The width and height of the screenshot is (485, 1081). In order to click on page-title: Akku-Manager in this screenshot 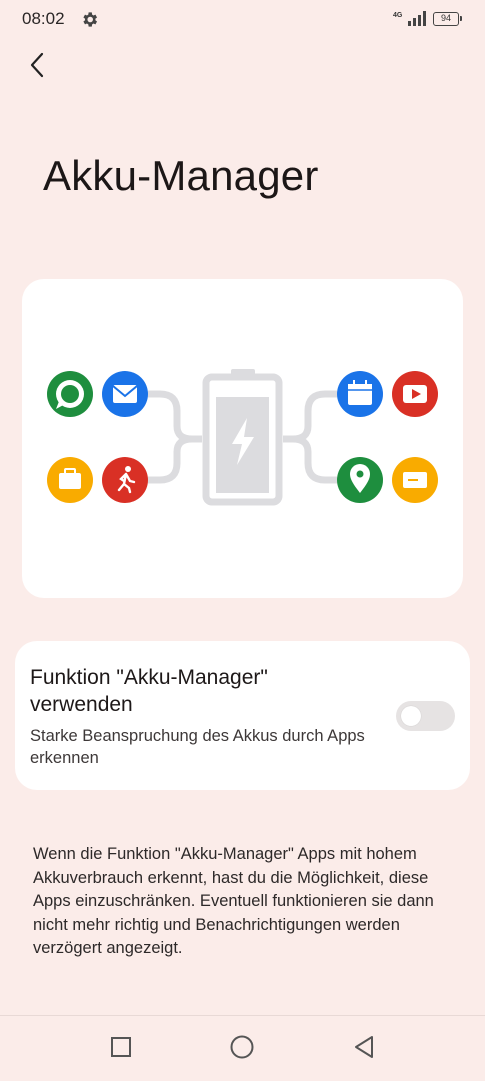, I will do `click(181, 175)`.